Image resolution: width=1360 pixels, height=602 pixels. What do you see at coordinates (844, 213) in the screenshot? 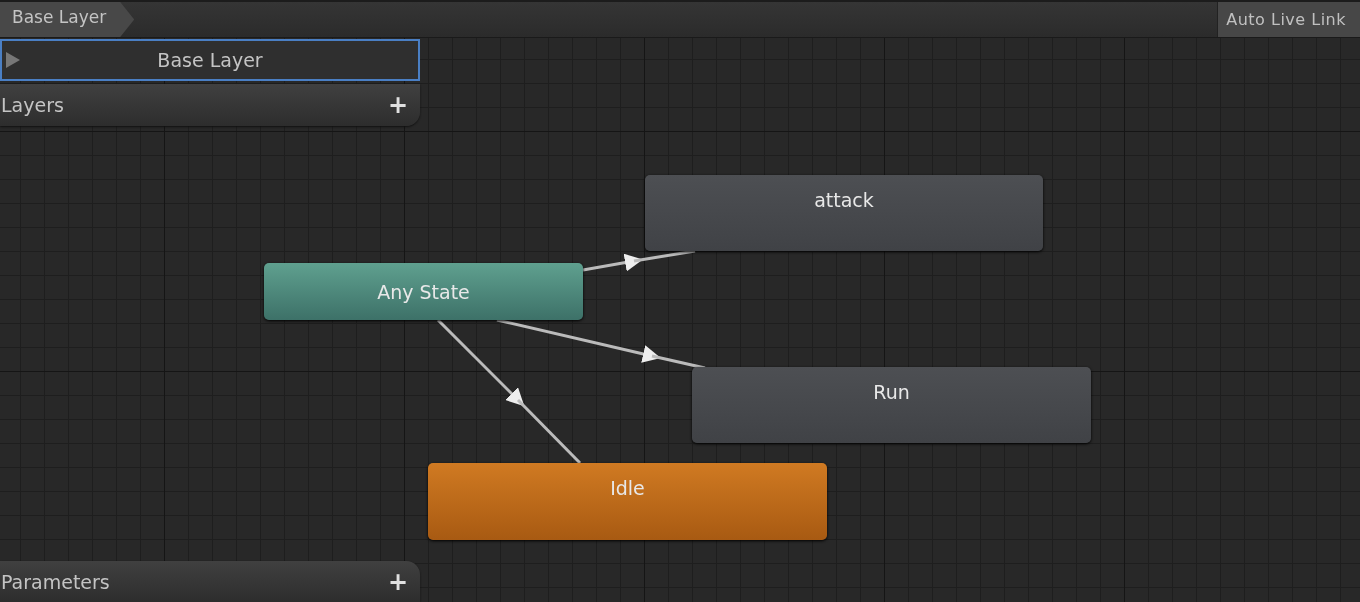
I see `state-node: attack` at bounding box center [844, 213].